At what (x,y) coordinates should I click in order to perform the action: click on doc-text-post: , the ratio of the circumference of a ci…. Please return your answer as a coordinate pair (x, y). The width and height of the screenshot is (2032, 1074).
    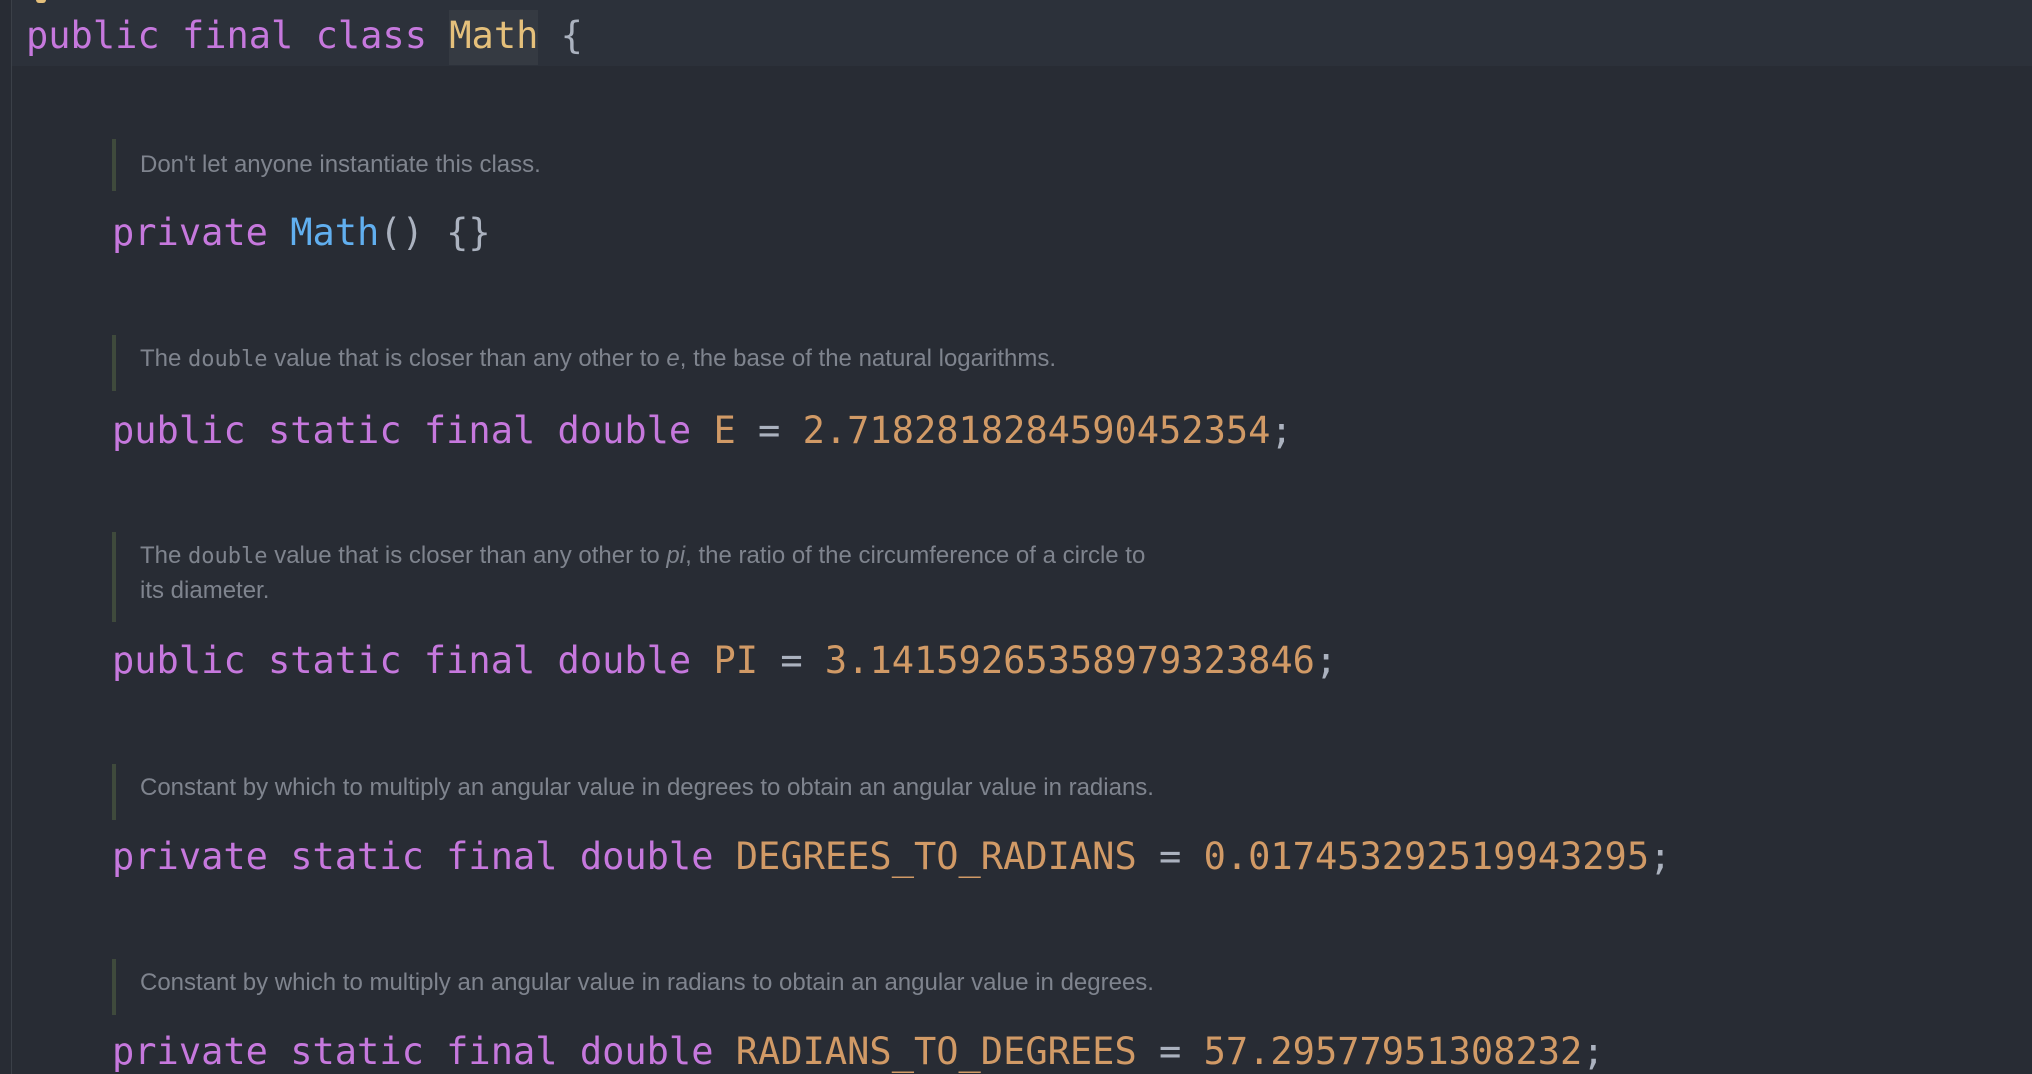
    Looking at the image, I should click on (915, 555).